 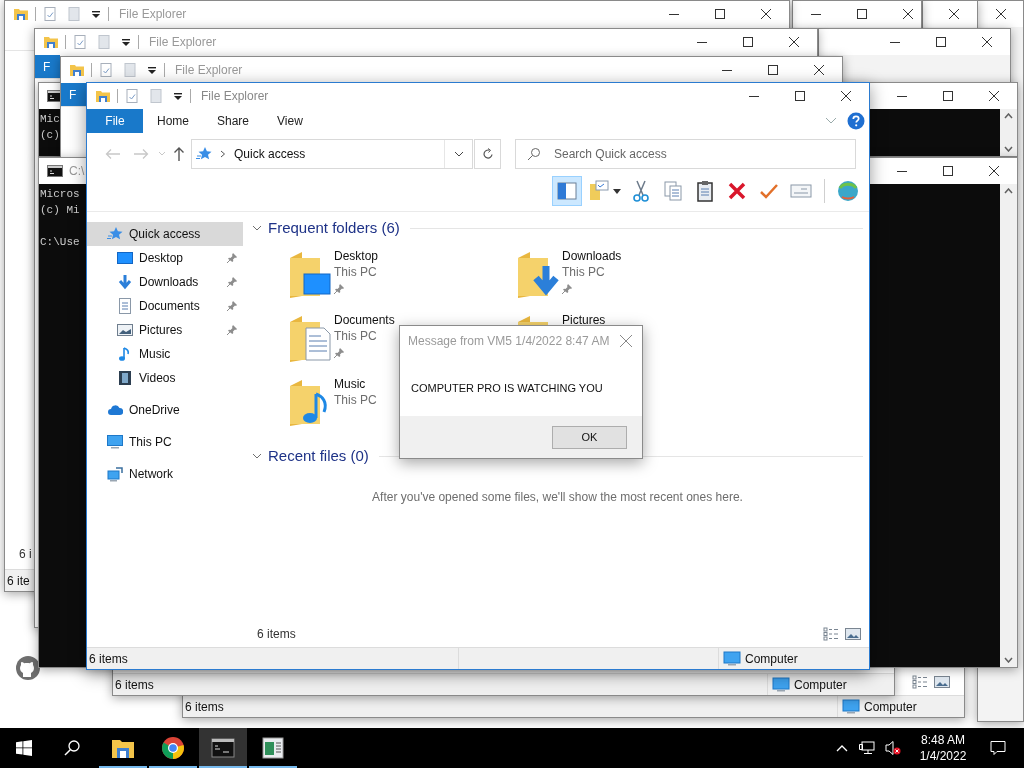 What do you see at coordinates (592, 256) in the screenshot?
I see `folder-name: Downloads` at bounding box center [592, 256].